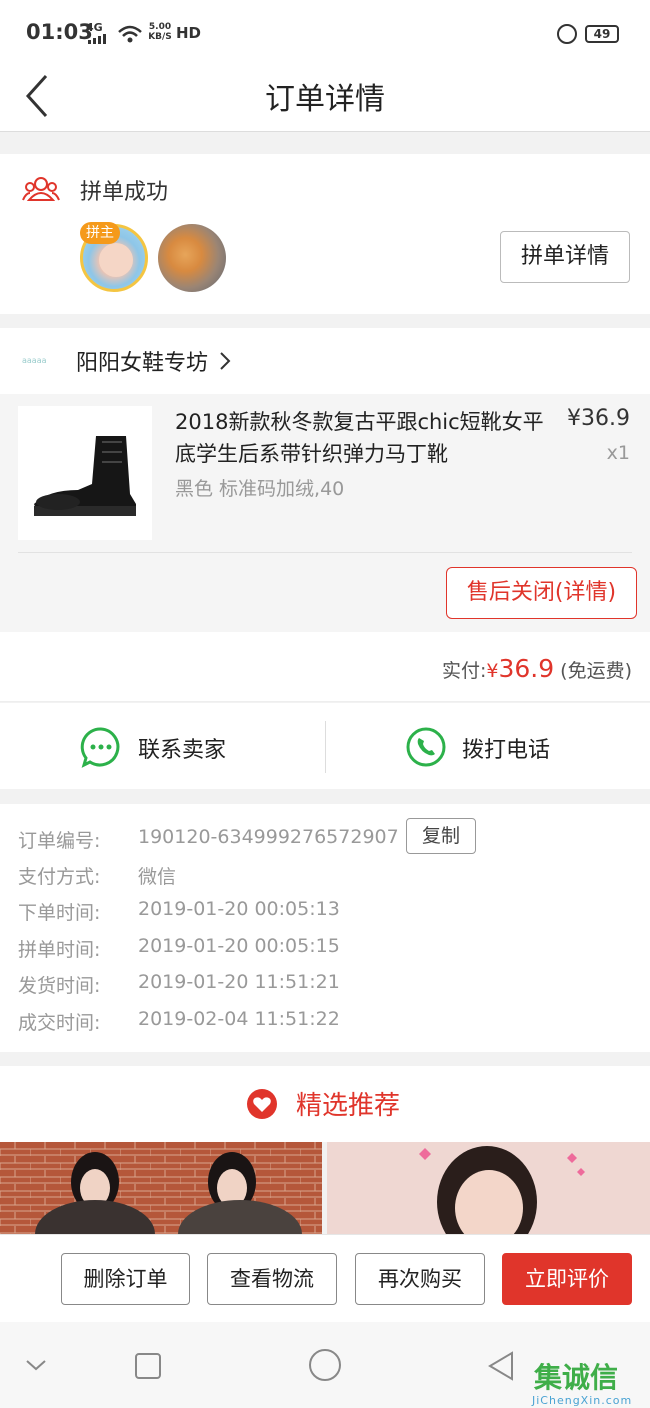  I want to click on product-name: 2018新款秋冬款复古平跟chic短靴女平底学生后系带针织弹力马丁靴, so click(362, 438).